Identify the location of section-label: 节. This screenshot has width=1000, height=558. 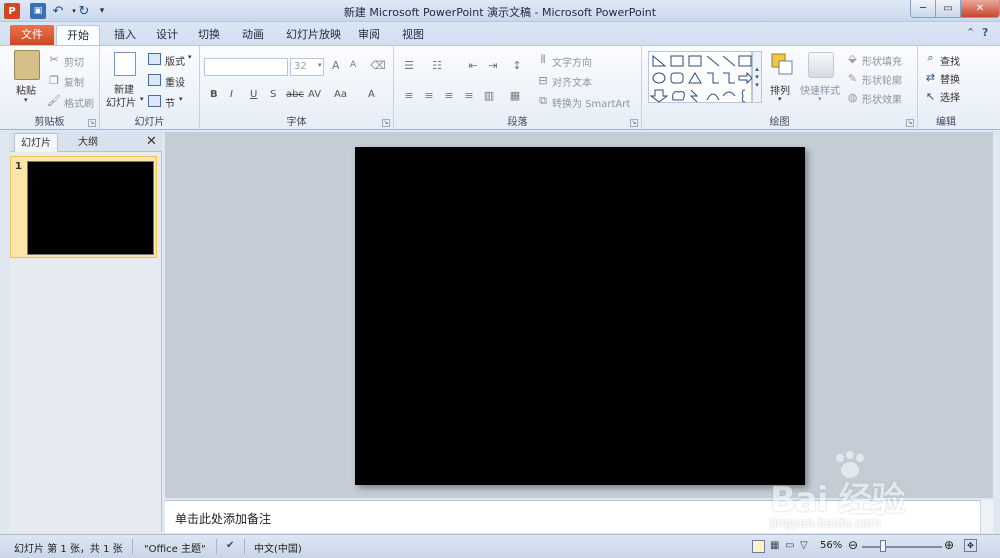
(170, 102).